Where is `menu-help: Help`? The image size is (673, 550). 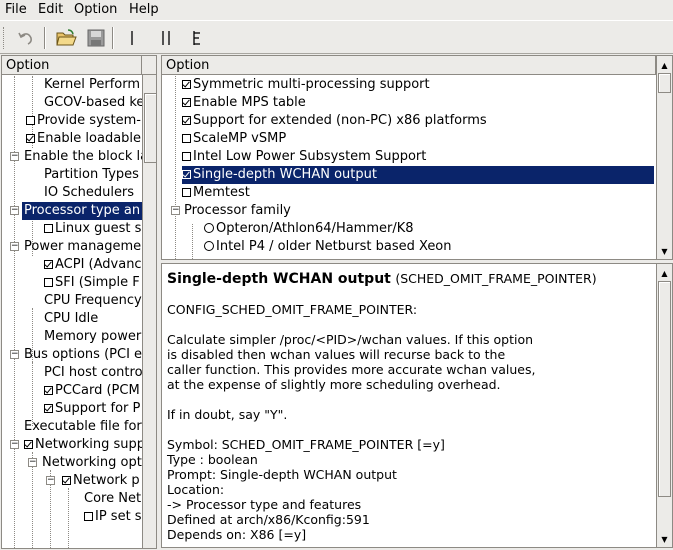 menu-help: Help is located at coordinates (144, 9).